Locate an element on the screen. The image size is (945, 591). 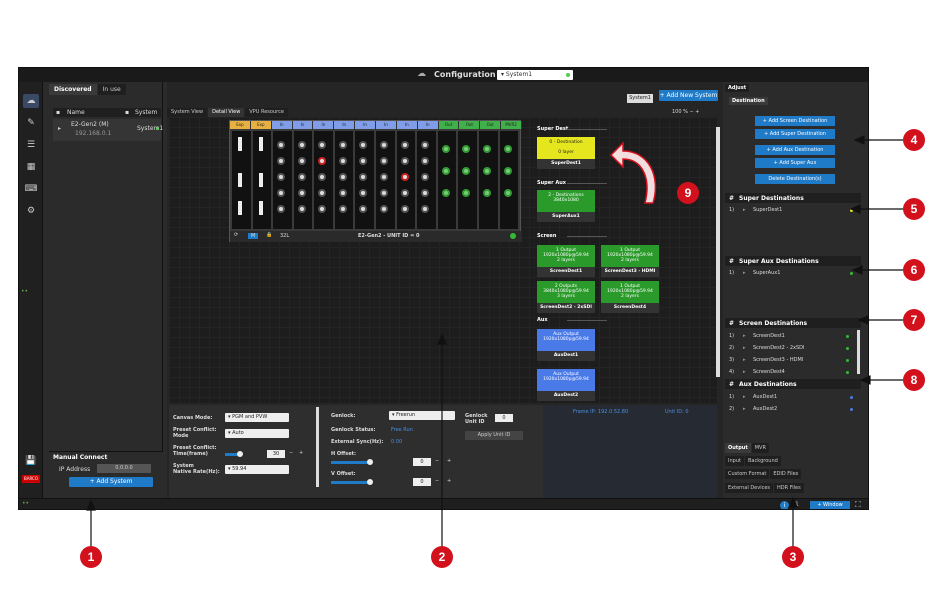
callout-7: 7 is located at coordinates (914, 320).